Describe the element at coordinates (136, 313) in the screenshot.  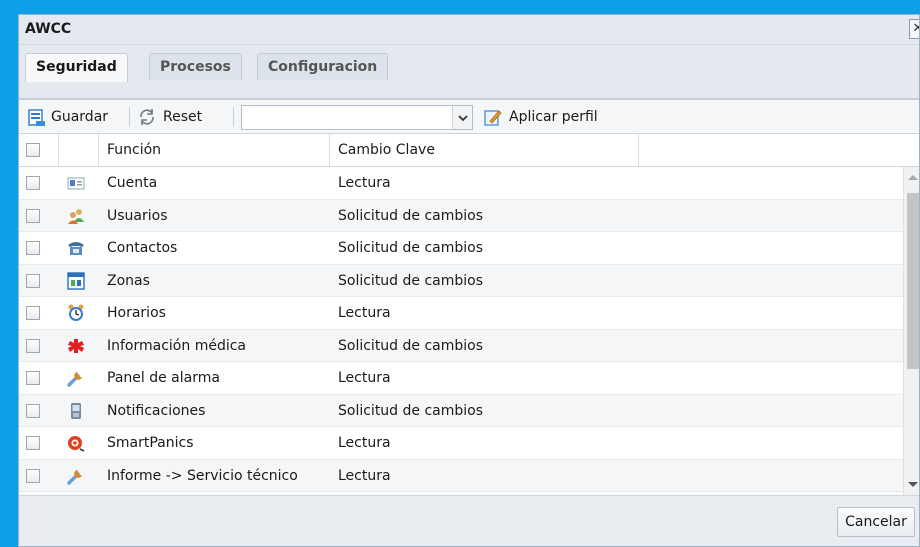
I see `row-function: Horarios` at that location.